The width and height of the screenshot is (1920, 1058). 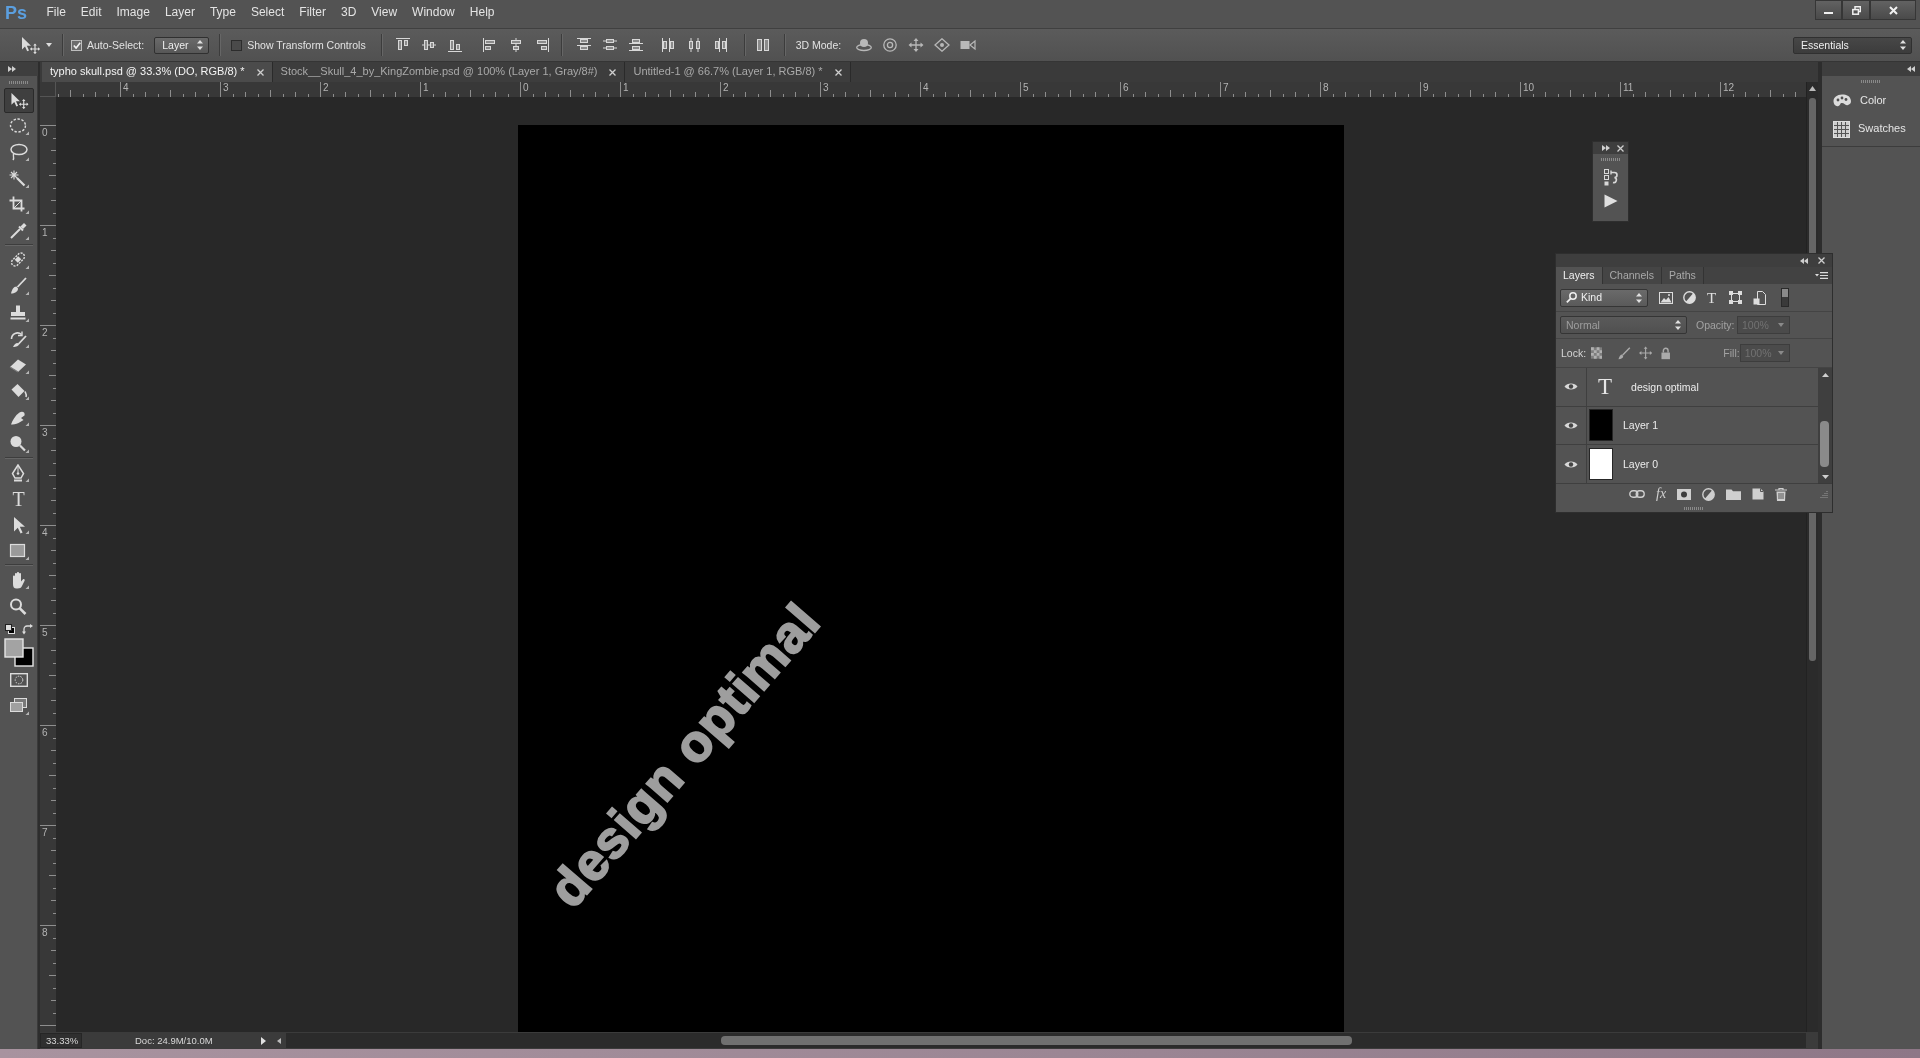 What do you see at coordinates (9, 628) in the screenshot?
I see `default-colors-icon` at bounding box center [9, 628].